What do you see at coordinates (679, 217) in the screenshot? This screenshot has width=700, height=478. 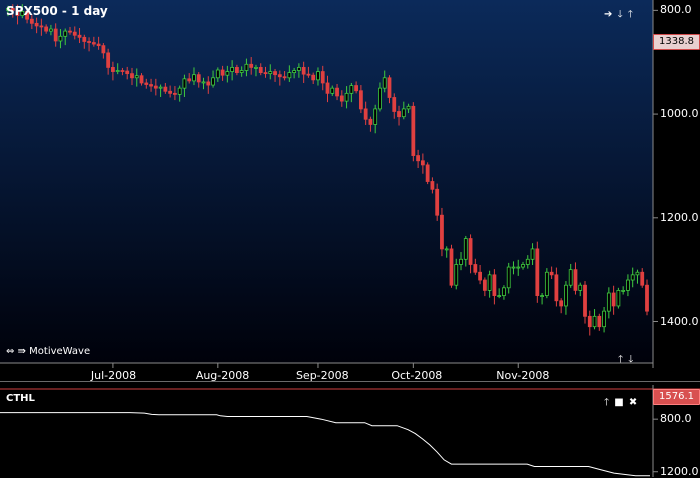 I see `y-tick-label: 1200.0` at bounding box center [679, 217].